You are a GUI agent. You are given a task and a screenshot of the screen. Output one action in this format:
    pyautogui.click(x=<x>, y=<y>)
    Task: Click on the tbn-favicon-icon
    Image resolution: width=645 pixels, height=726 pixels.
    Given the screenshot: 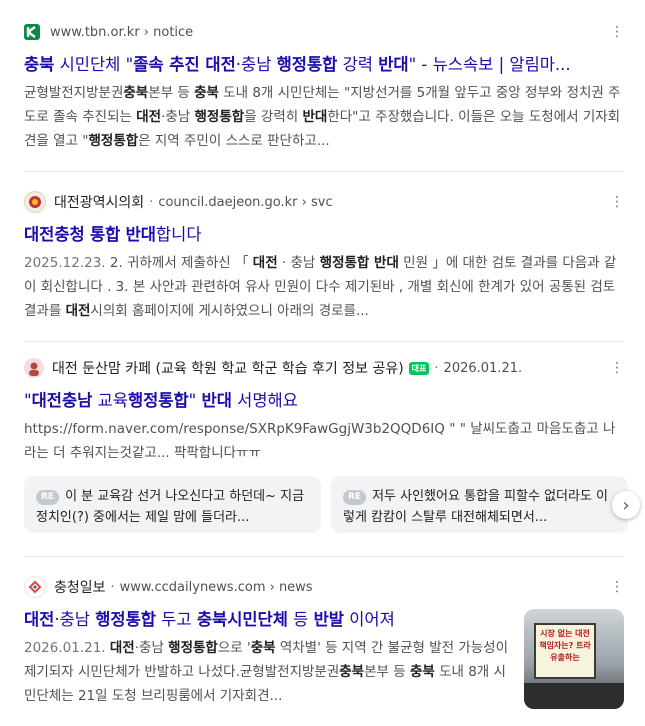 What is the action you would take?
    pyautogui.click(x=32, y=32)
    